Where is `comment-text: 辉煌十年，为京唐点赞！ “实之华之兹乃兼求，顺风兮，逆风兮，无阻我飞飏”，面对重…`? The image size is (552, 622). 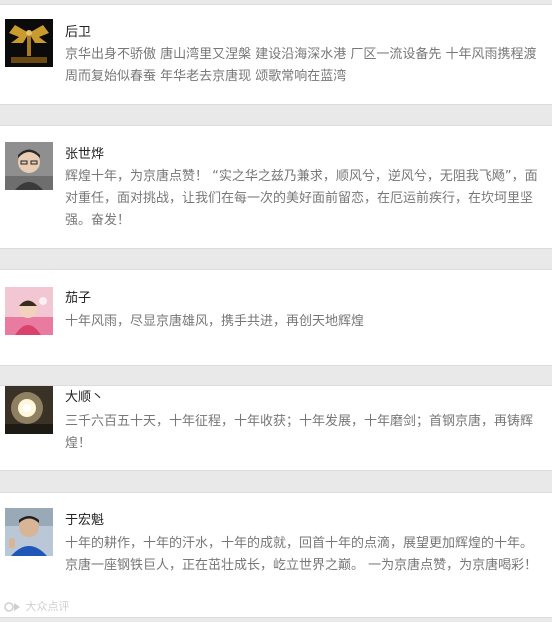
comment-text: 辉煌十年，为京唐点赞！ “实之华之兹乃兼求，顺风兮，逆风兮，无阻我飞飏”，面对重… is located at coordinates (301, 198).